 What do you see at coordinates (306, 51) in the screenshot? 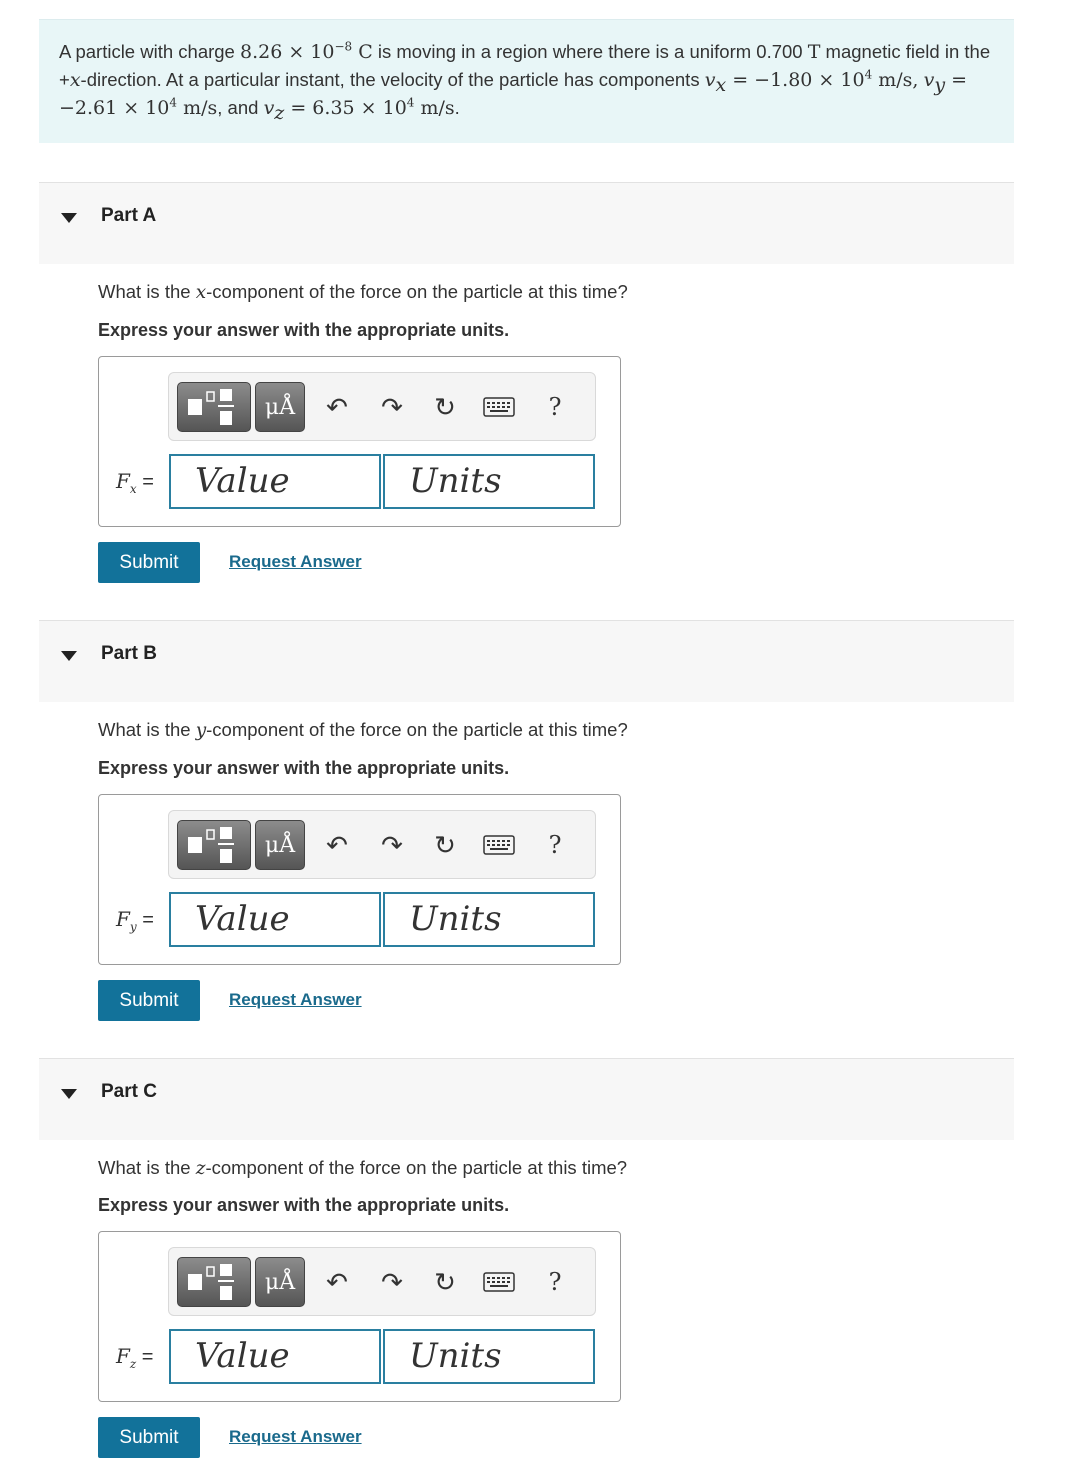
I see `charge-value: 8.26 × 10−8 C` at bounding box center [306, 51].